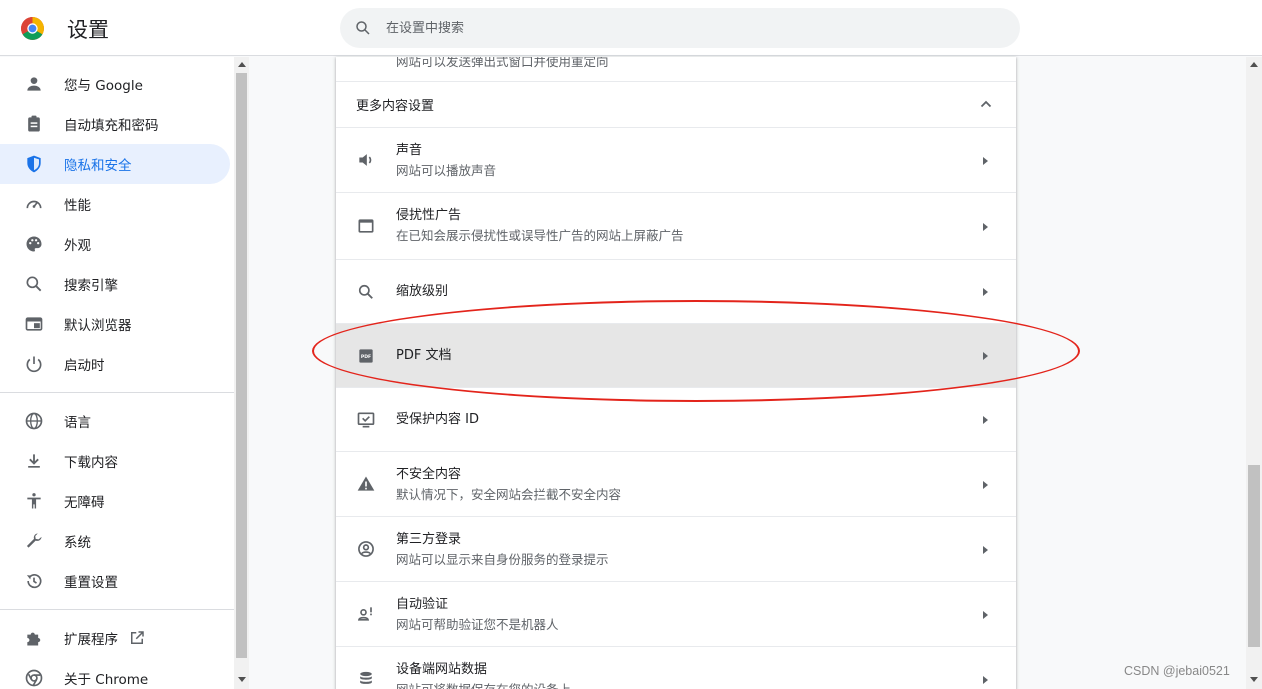 This screenshot has height=689, width=1262. Describe the element at coordinates (77, 423) in the screenshot. I see `sidebar-item-label: 语言` at that location.